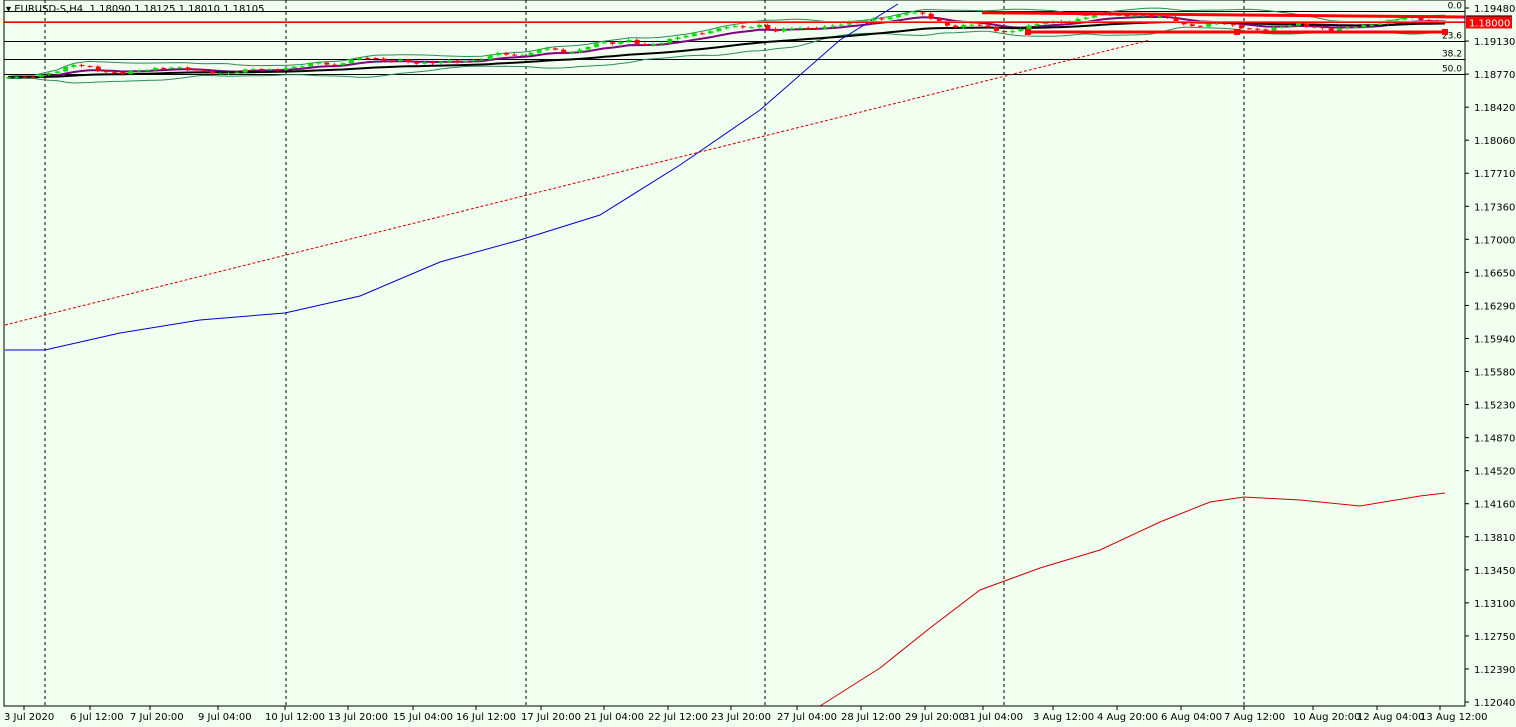 This screenshot has height=727, width=1516. Describe the element at coordinates (1494, 207) in the screenshot. I see `price-tick-label: 1.17360` at that location.